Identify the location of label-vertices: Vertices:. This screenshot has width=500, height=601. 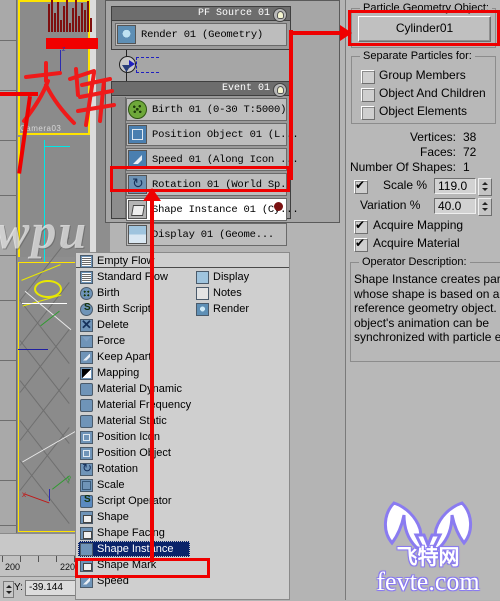
(432, 137).